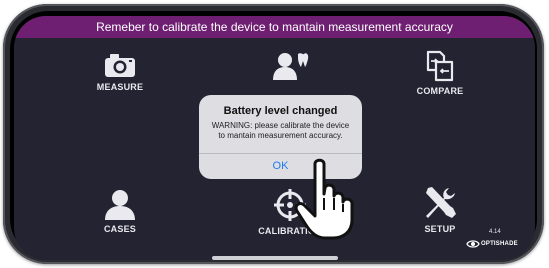 This screenshot has height=268, width=549. Describe the element at coordinates (441, 202) in the screenshot. I see `wrench-screwdriver-icon` at that location.